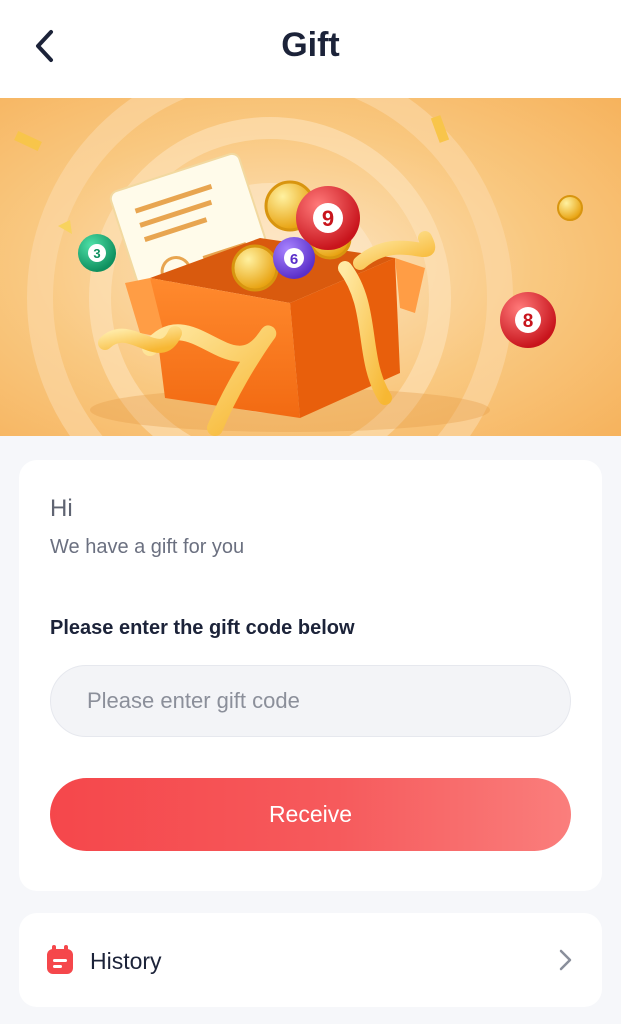  I want to click on chevron-right-icon, so click(565, 960).